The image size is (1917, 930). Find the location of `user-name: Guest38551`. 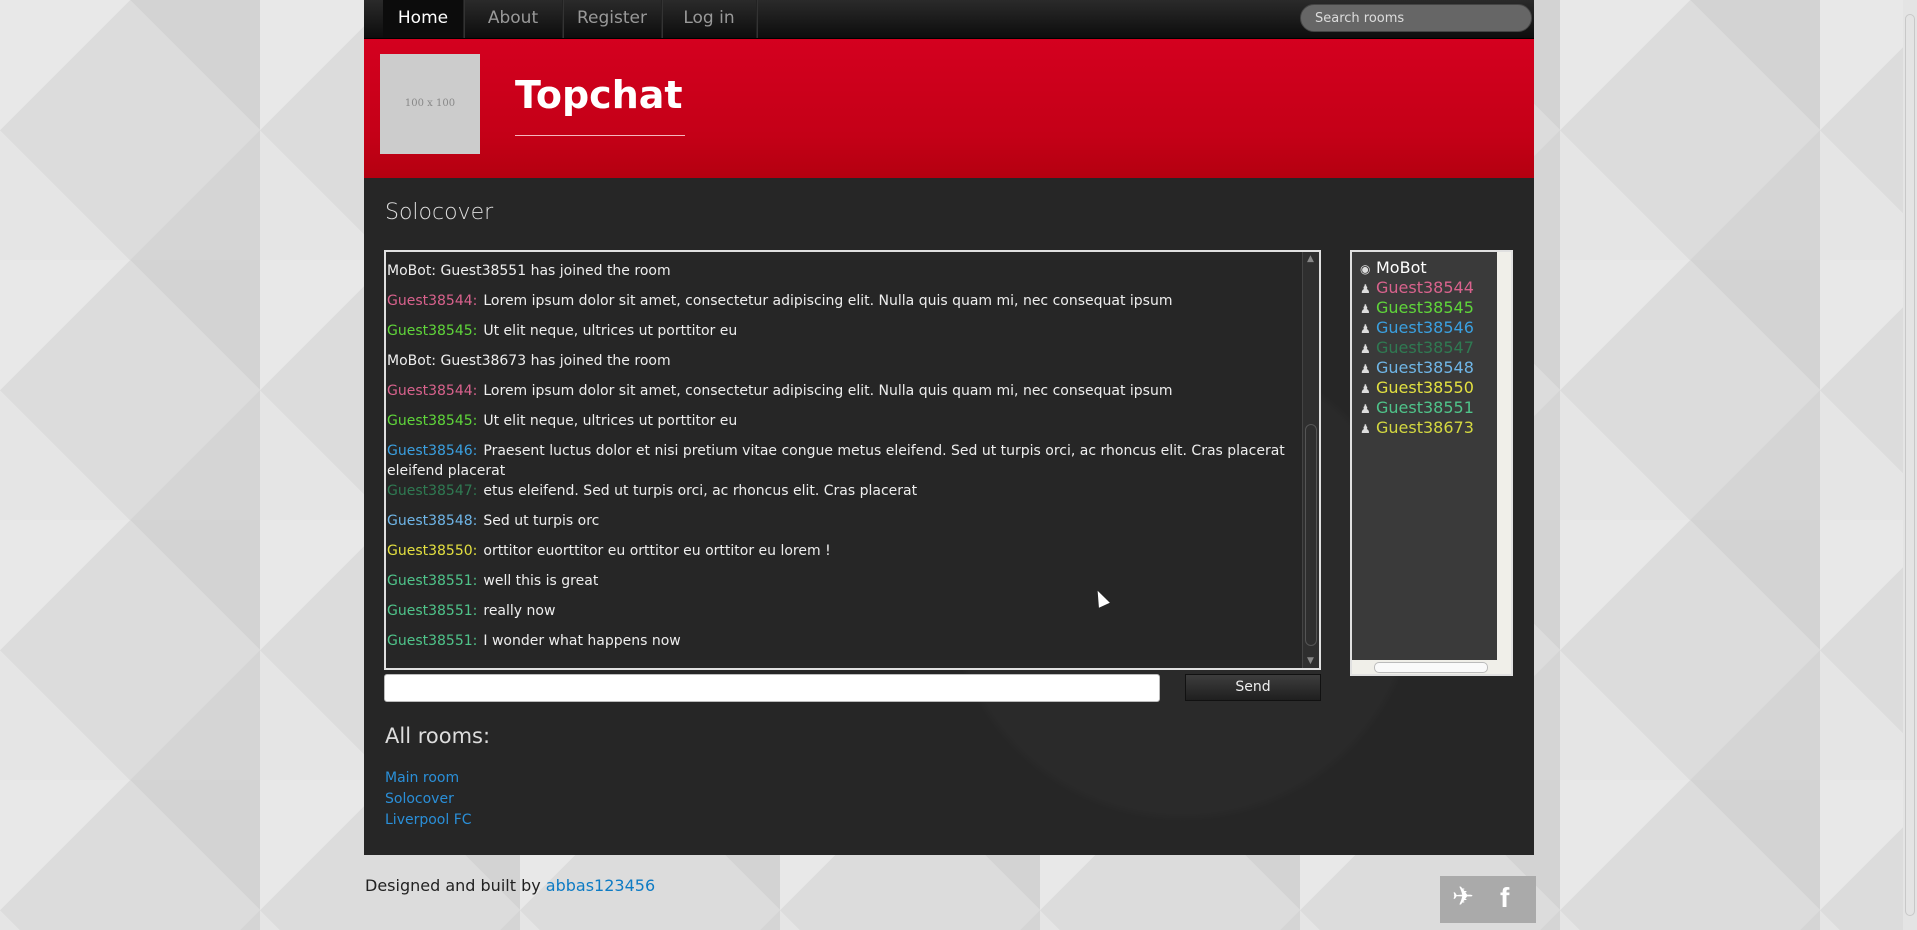

user-name: Guest38551 is located at coordinates (1425, 407).